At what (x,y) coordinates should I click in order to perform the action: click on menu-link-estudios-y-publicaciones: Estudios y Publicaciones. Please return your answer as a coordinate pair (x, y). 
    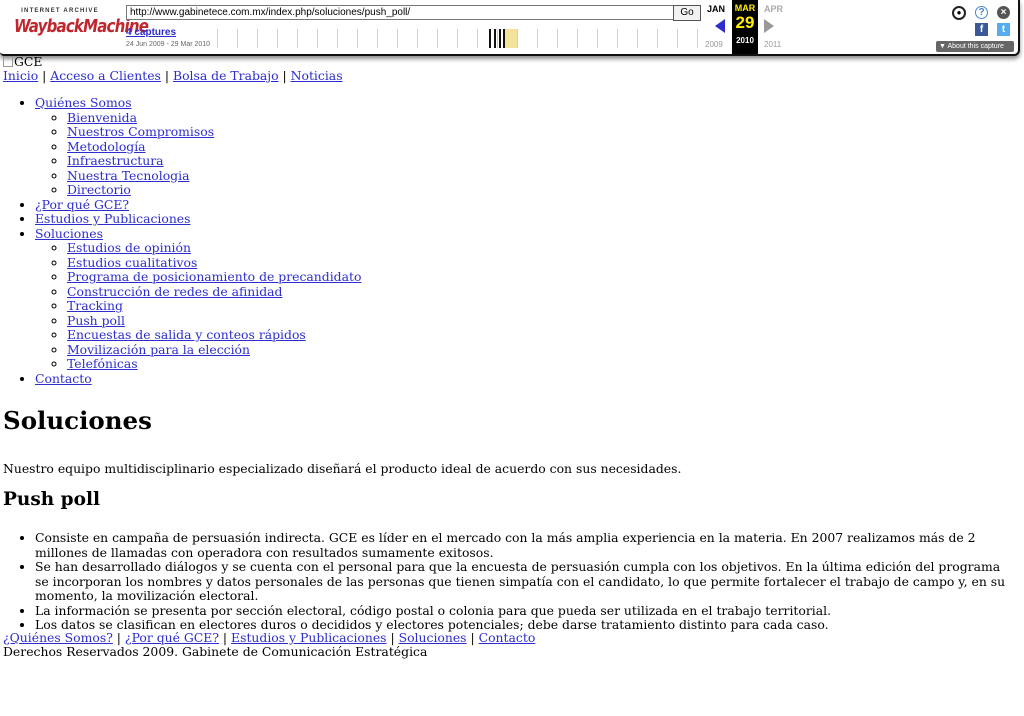
    Looking at the image, I should click on (113, 218).